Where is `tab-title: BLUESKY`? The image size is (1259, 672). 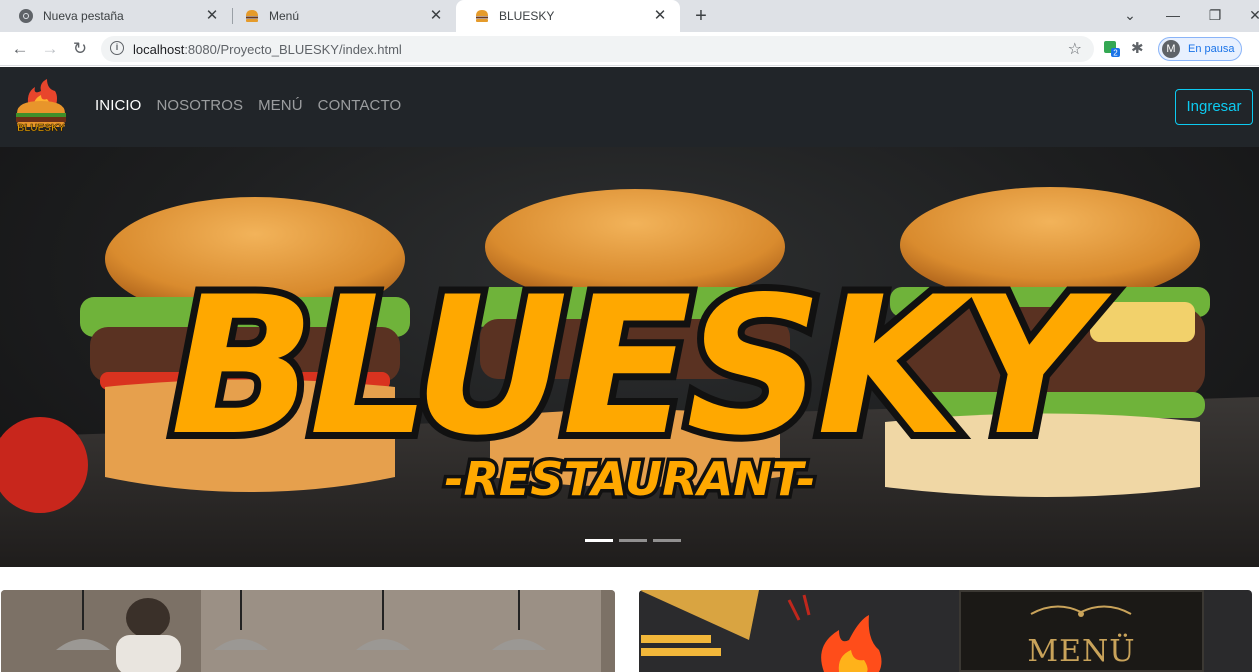
tab-title: BLUESKY is located at coordinates (527, 16).